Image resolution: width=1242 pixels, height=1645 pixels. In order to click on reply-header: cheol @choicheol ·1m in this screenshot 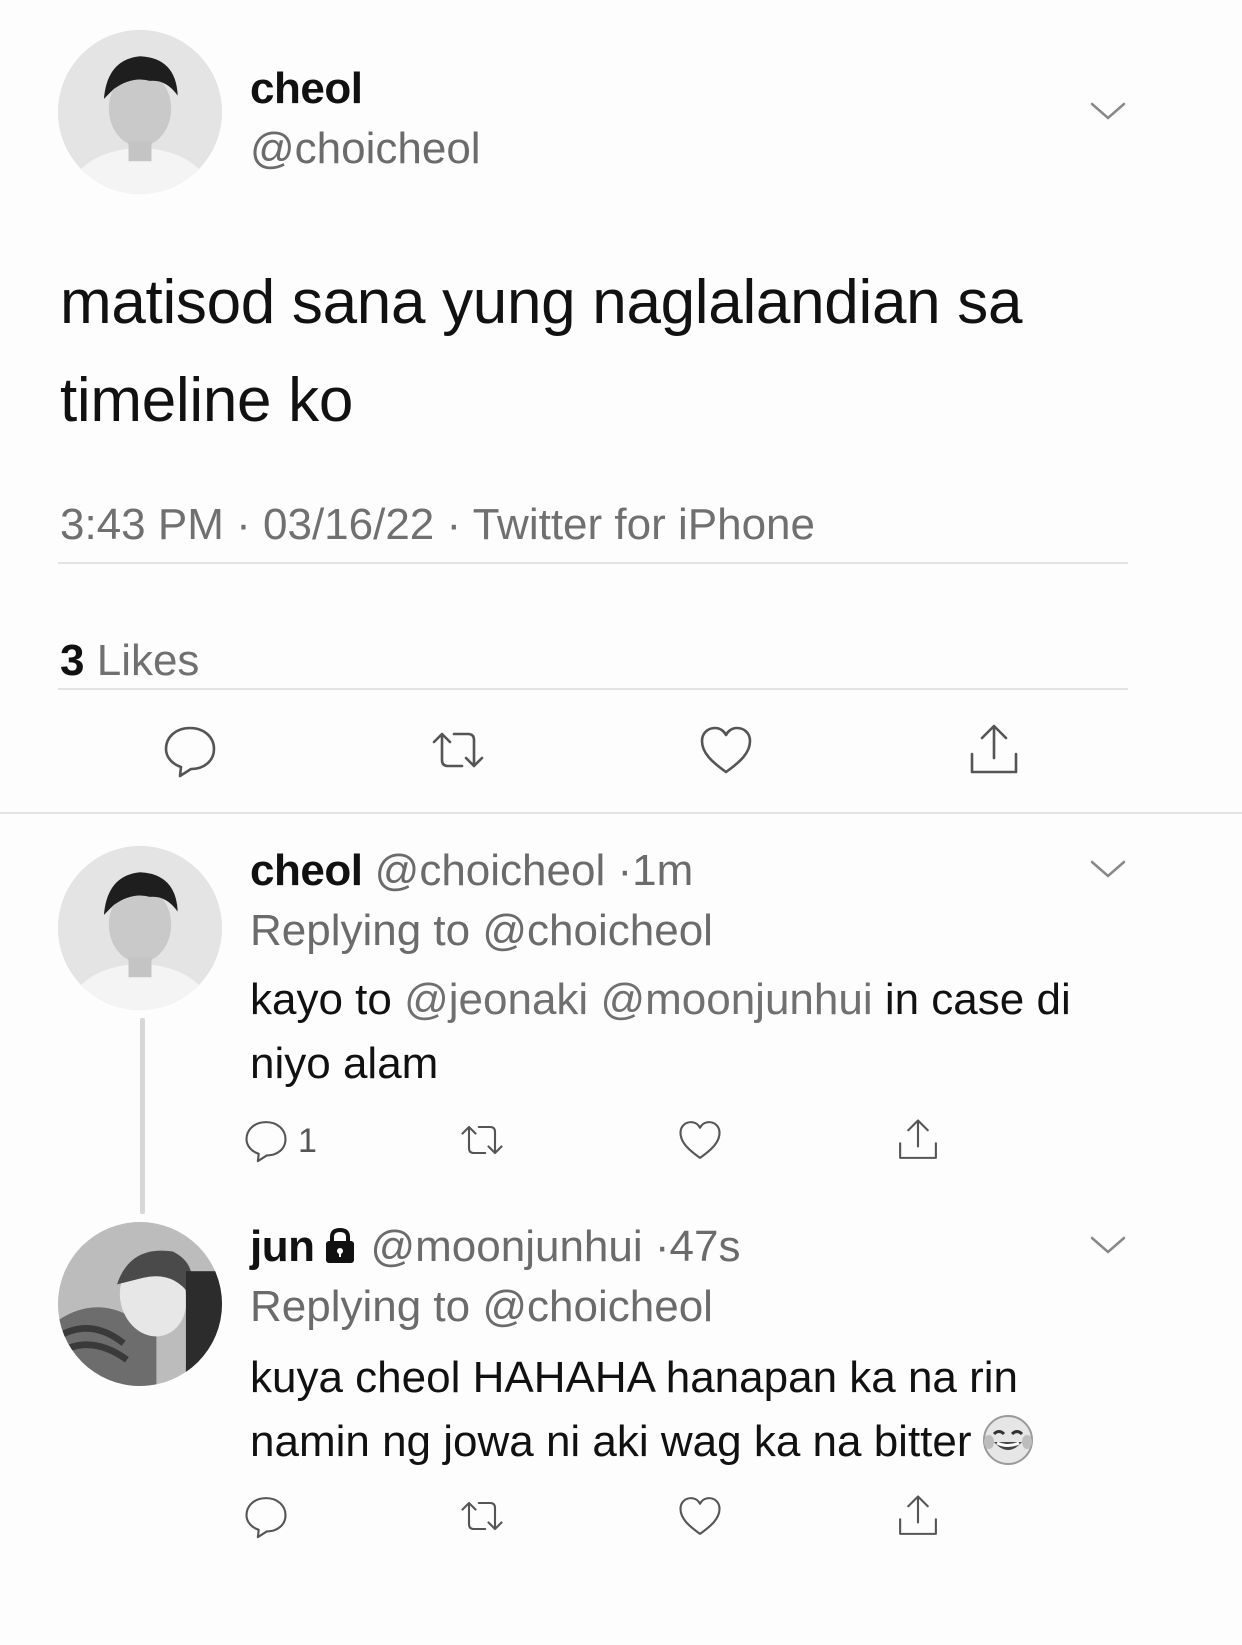, I will do `click(471, 871)`.